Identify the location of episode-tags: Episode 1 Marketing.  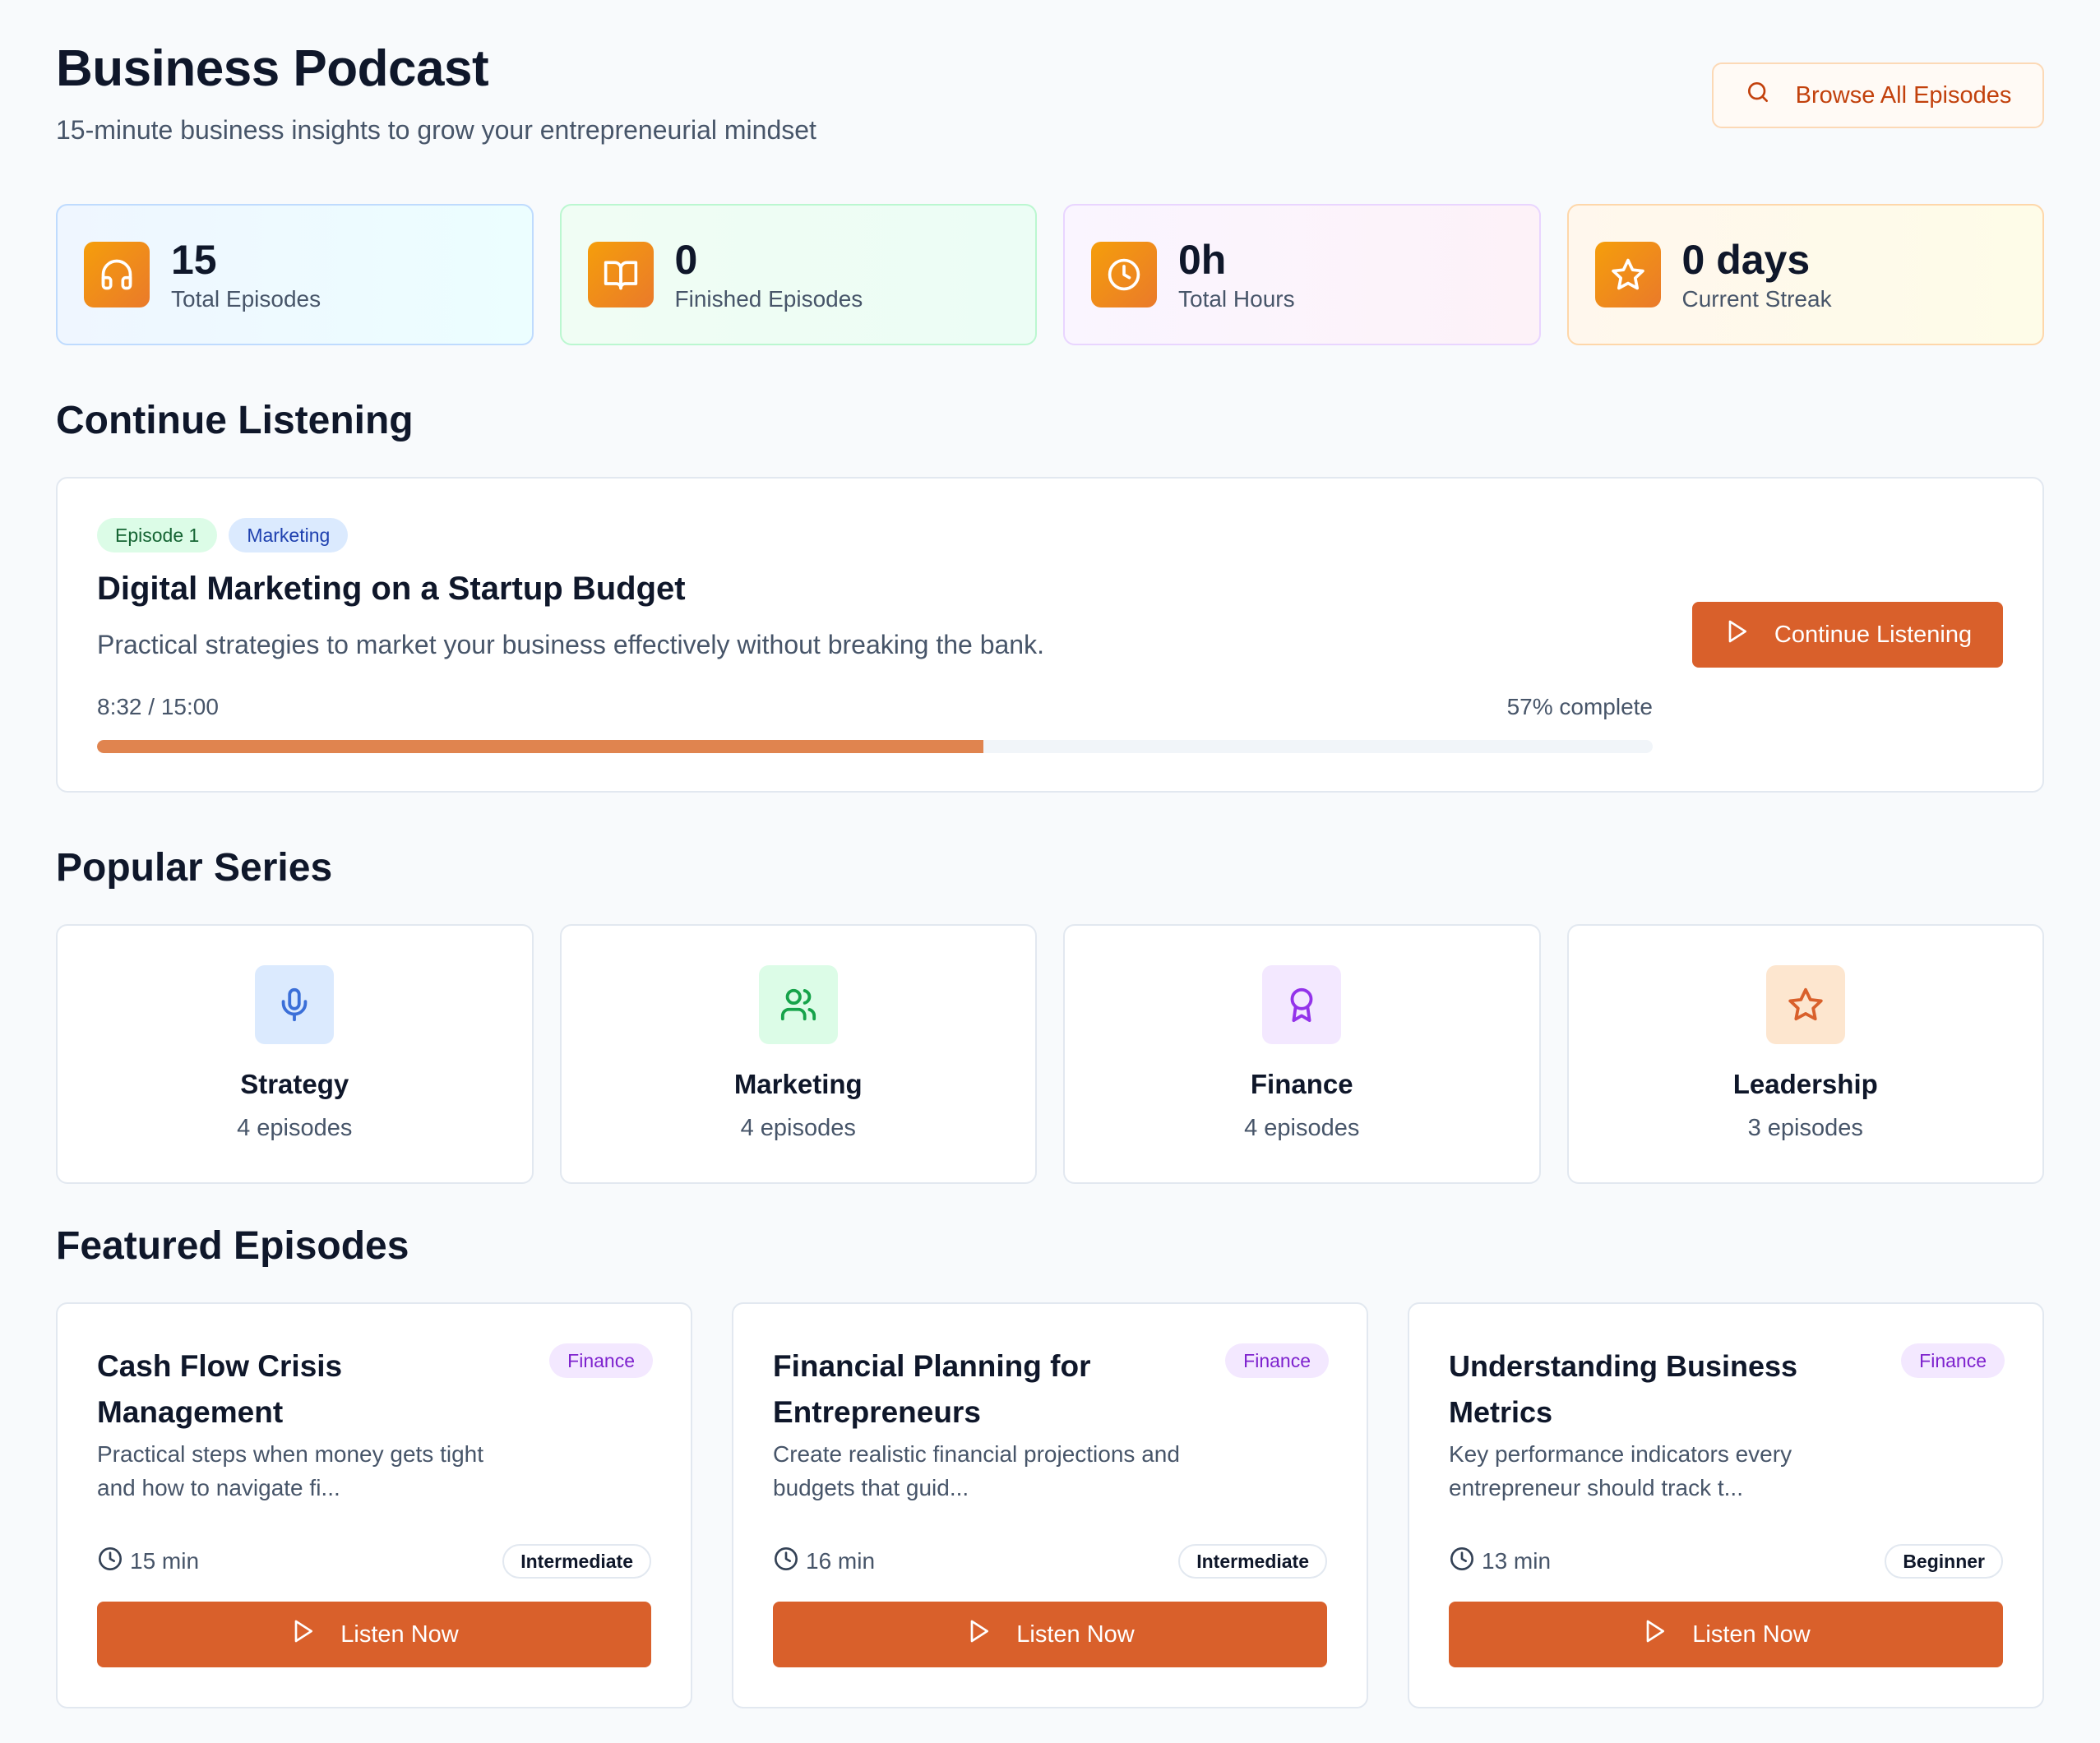
(223, 535).